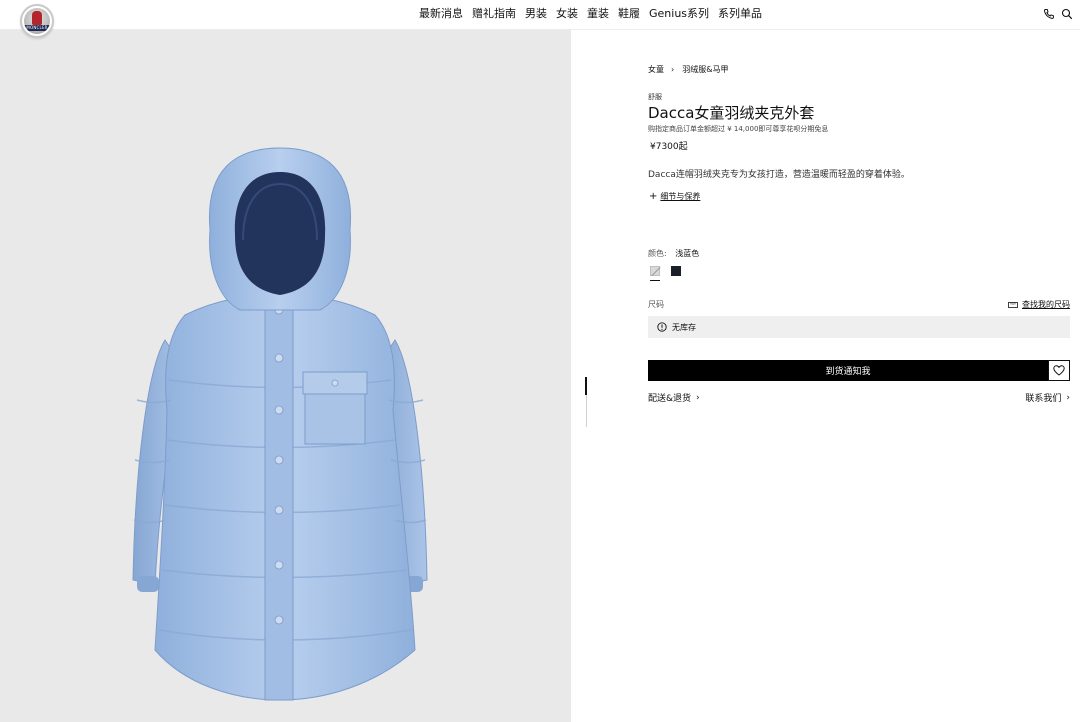 This screenshot has width=1080, height=722. I want to click on nav-item-collections: 系列单品, so click(740, 14).